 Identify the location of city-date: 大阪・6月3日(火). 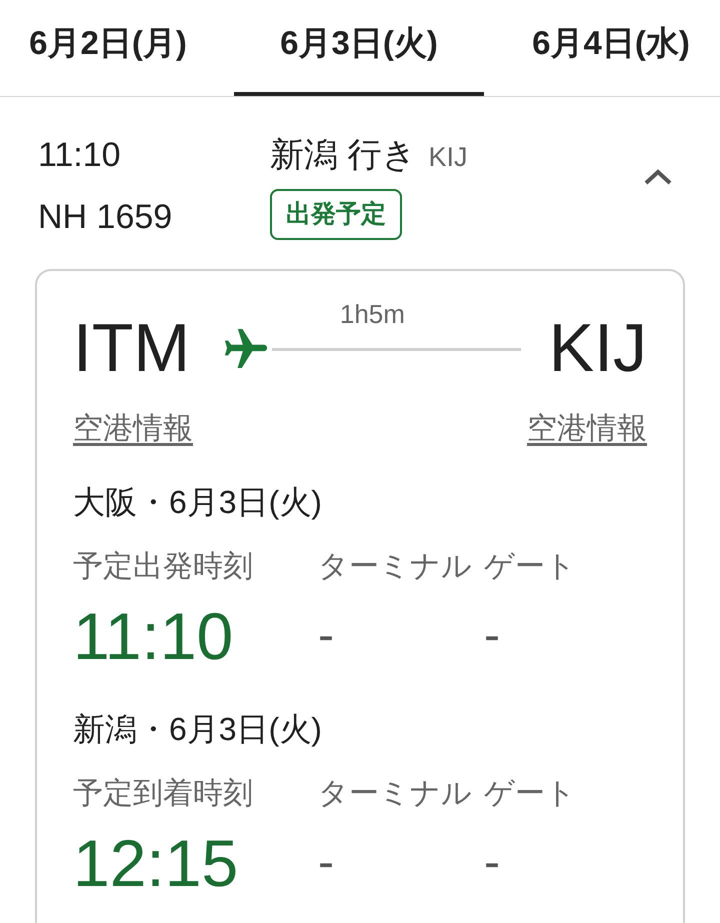
(198, 502).